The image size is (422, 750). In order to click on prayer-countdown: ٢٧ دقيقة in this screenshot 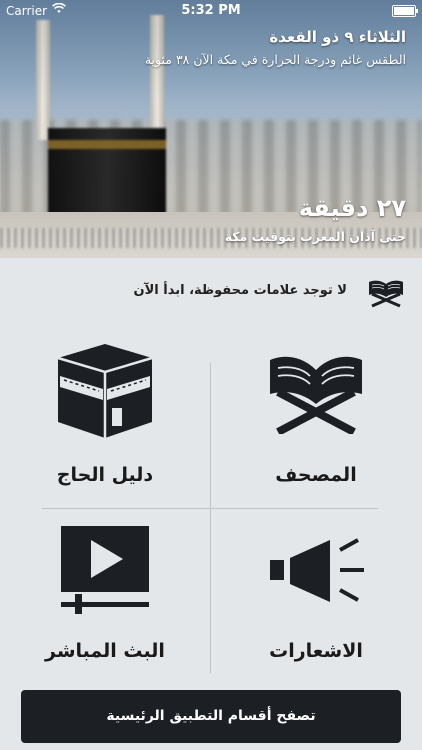, I will do `click(352, 208)`.